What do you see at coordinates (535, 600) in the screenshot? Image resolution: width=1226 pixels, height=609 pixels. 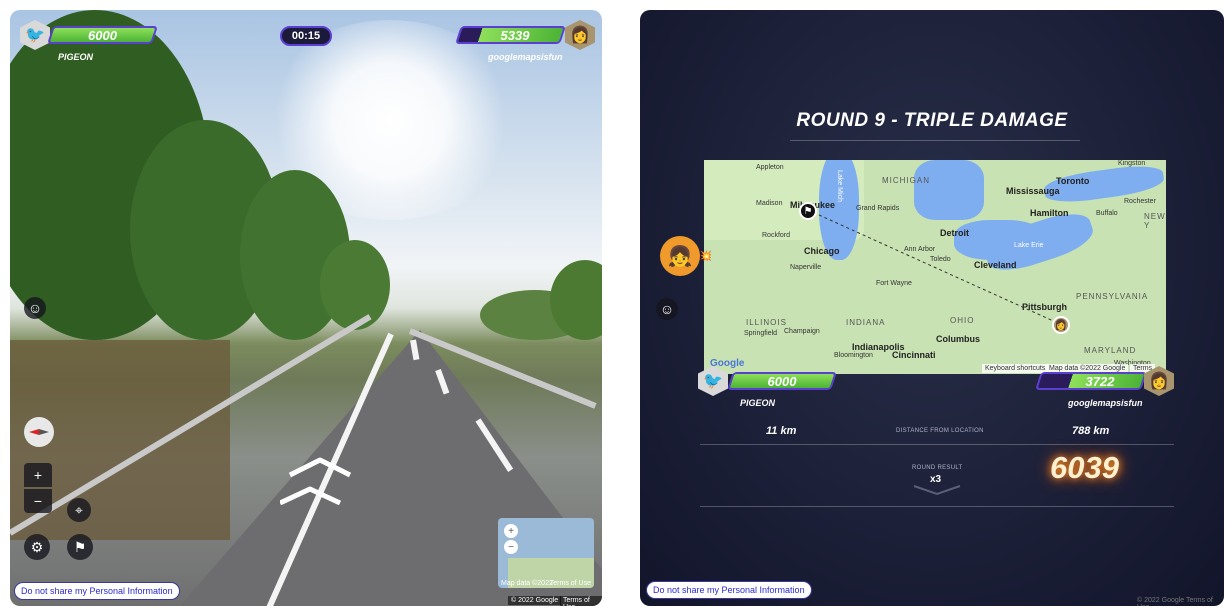 I see `copyright: © 2022 Google` at bounding box center [535, 600].